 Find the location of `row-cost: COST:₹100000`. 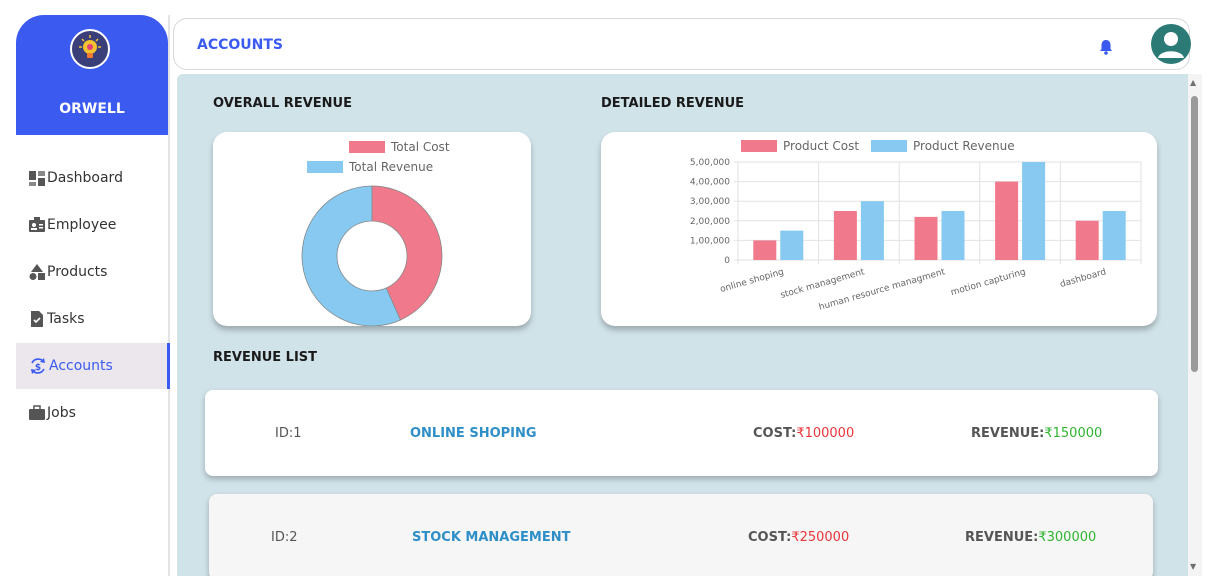

row-cost: COST:₹100000 is located at coordinates (803, 433).